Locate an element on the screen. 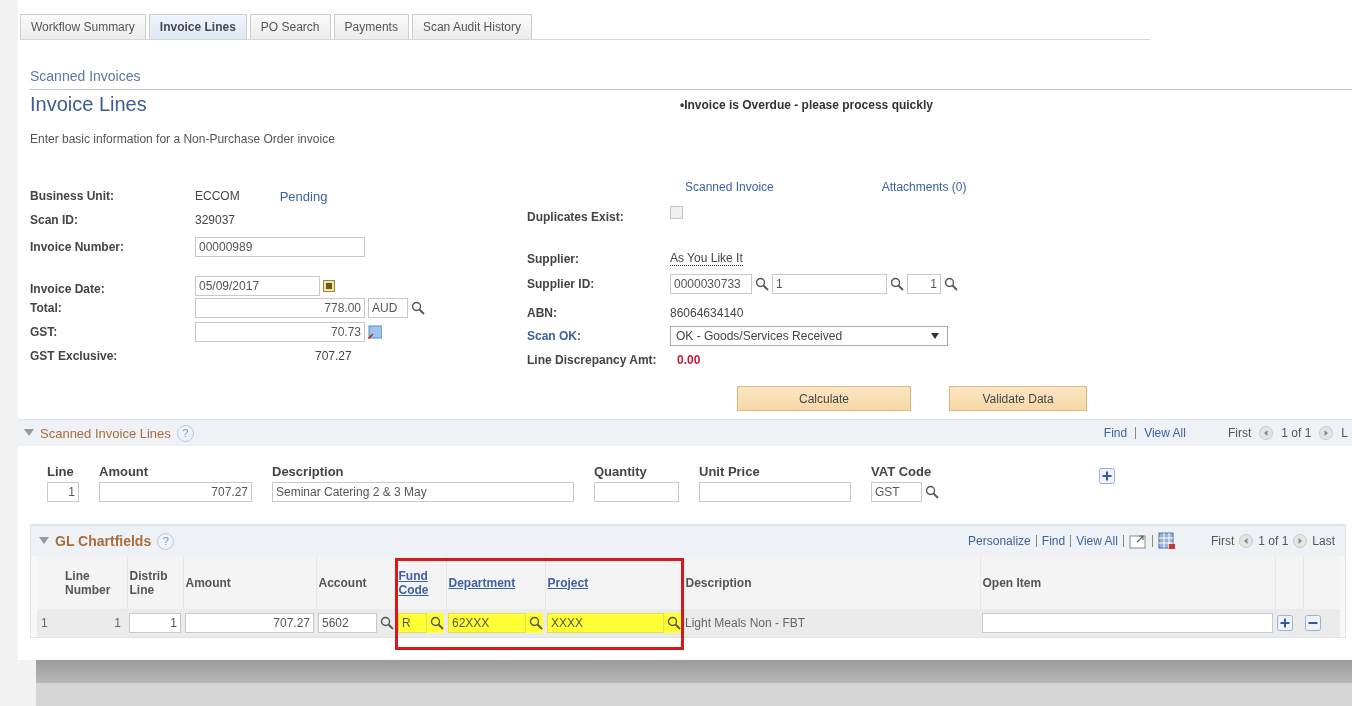  supplier-name: As You Like It is located at coordinates (706, 258).